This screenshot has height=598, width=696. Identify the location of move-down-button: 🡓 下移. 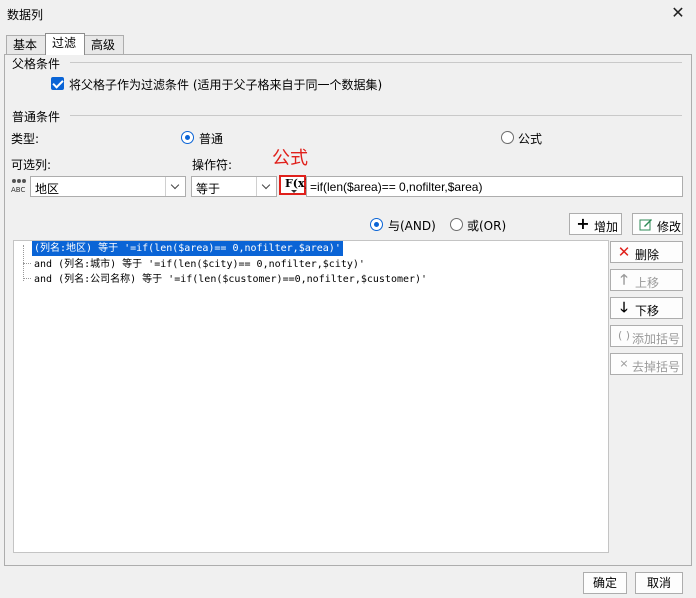
(646, 308).